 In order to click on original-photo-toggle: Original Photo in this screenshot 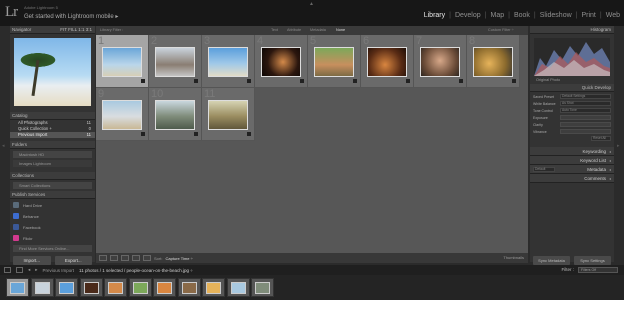, I will do `click(572, 80)`.